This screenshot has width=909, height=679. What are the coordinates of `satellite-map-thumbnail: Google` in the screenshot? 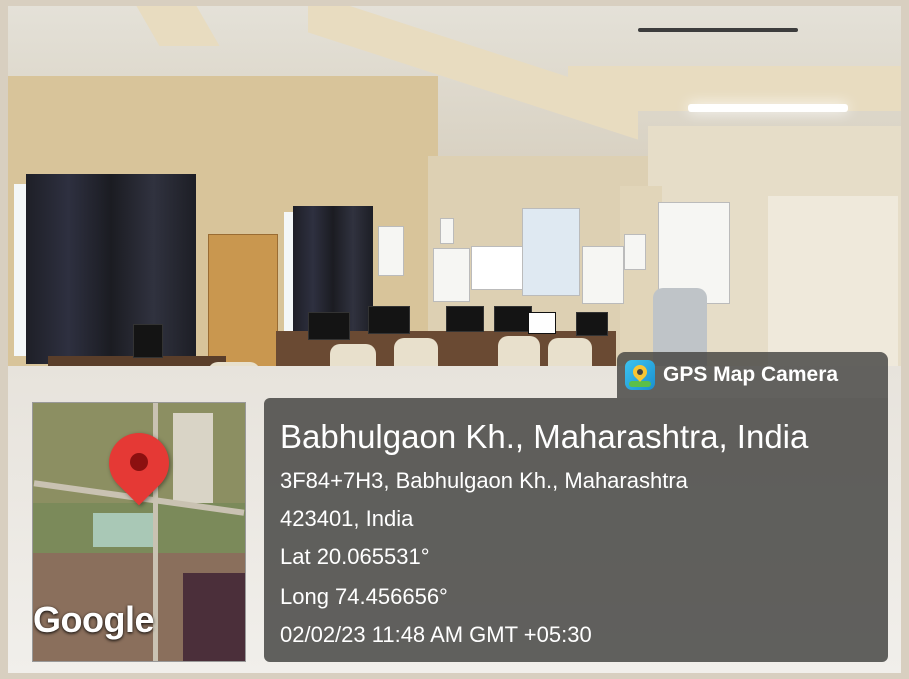 It's located at (139, 532).